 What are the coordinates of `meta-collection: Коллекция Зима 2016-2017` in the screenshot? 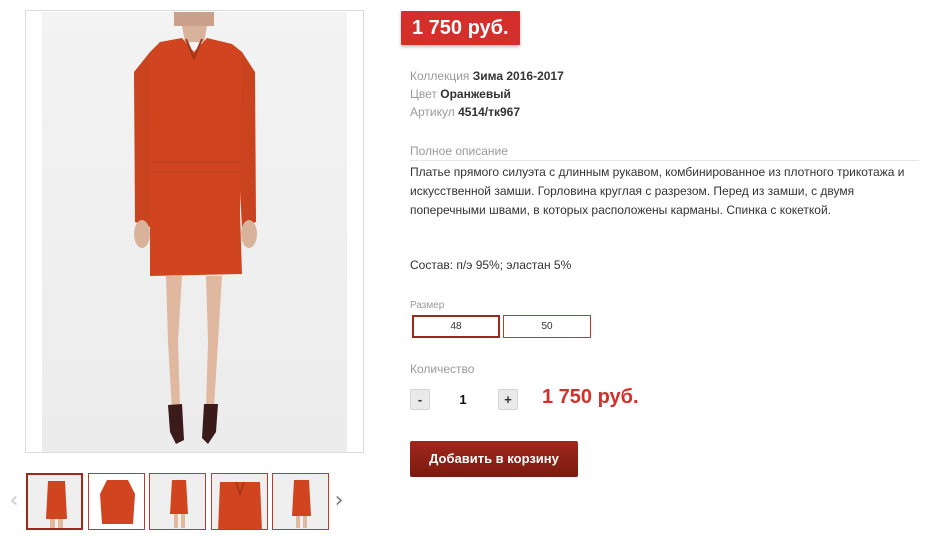 It's located at (487, 76).